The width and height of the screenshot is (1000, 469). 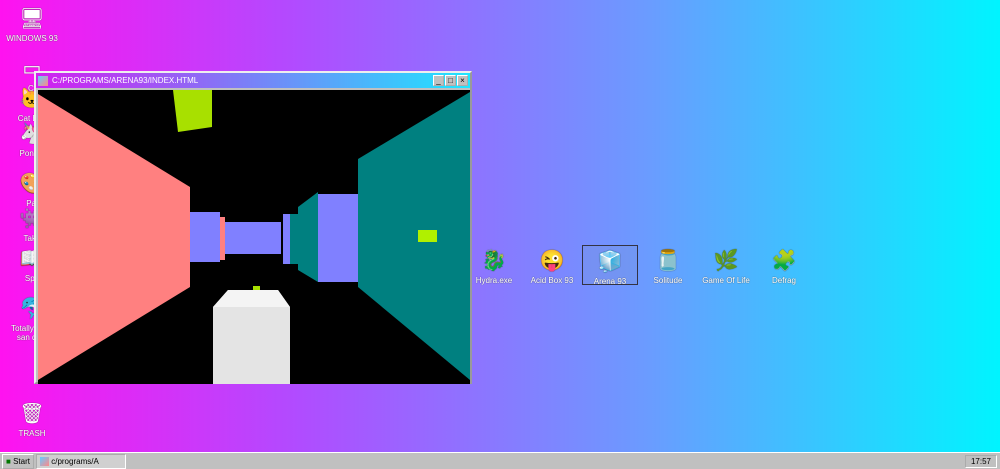 I want to click on minimize-button: _, so click(x=438, y=80).